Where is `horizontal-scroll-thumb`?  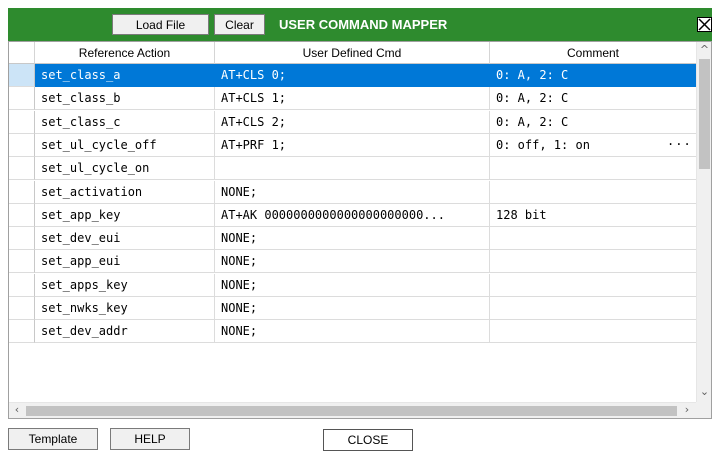 horizontal-scroll-thumb is located at coordinates (351, 411).